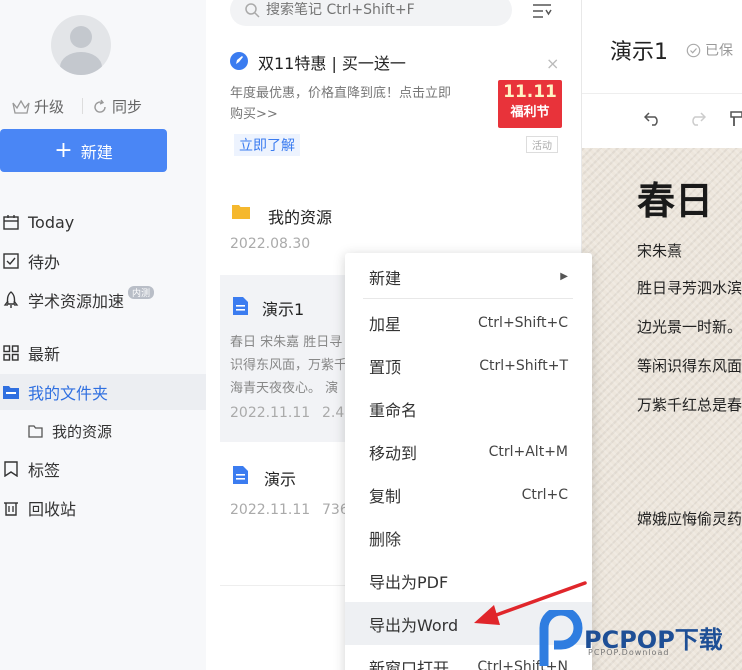 This screenshot has height=670, width=742. I want to click on promo-tag: 活动, so click(542, 144).